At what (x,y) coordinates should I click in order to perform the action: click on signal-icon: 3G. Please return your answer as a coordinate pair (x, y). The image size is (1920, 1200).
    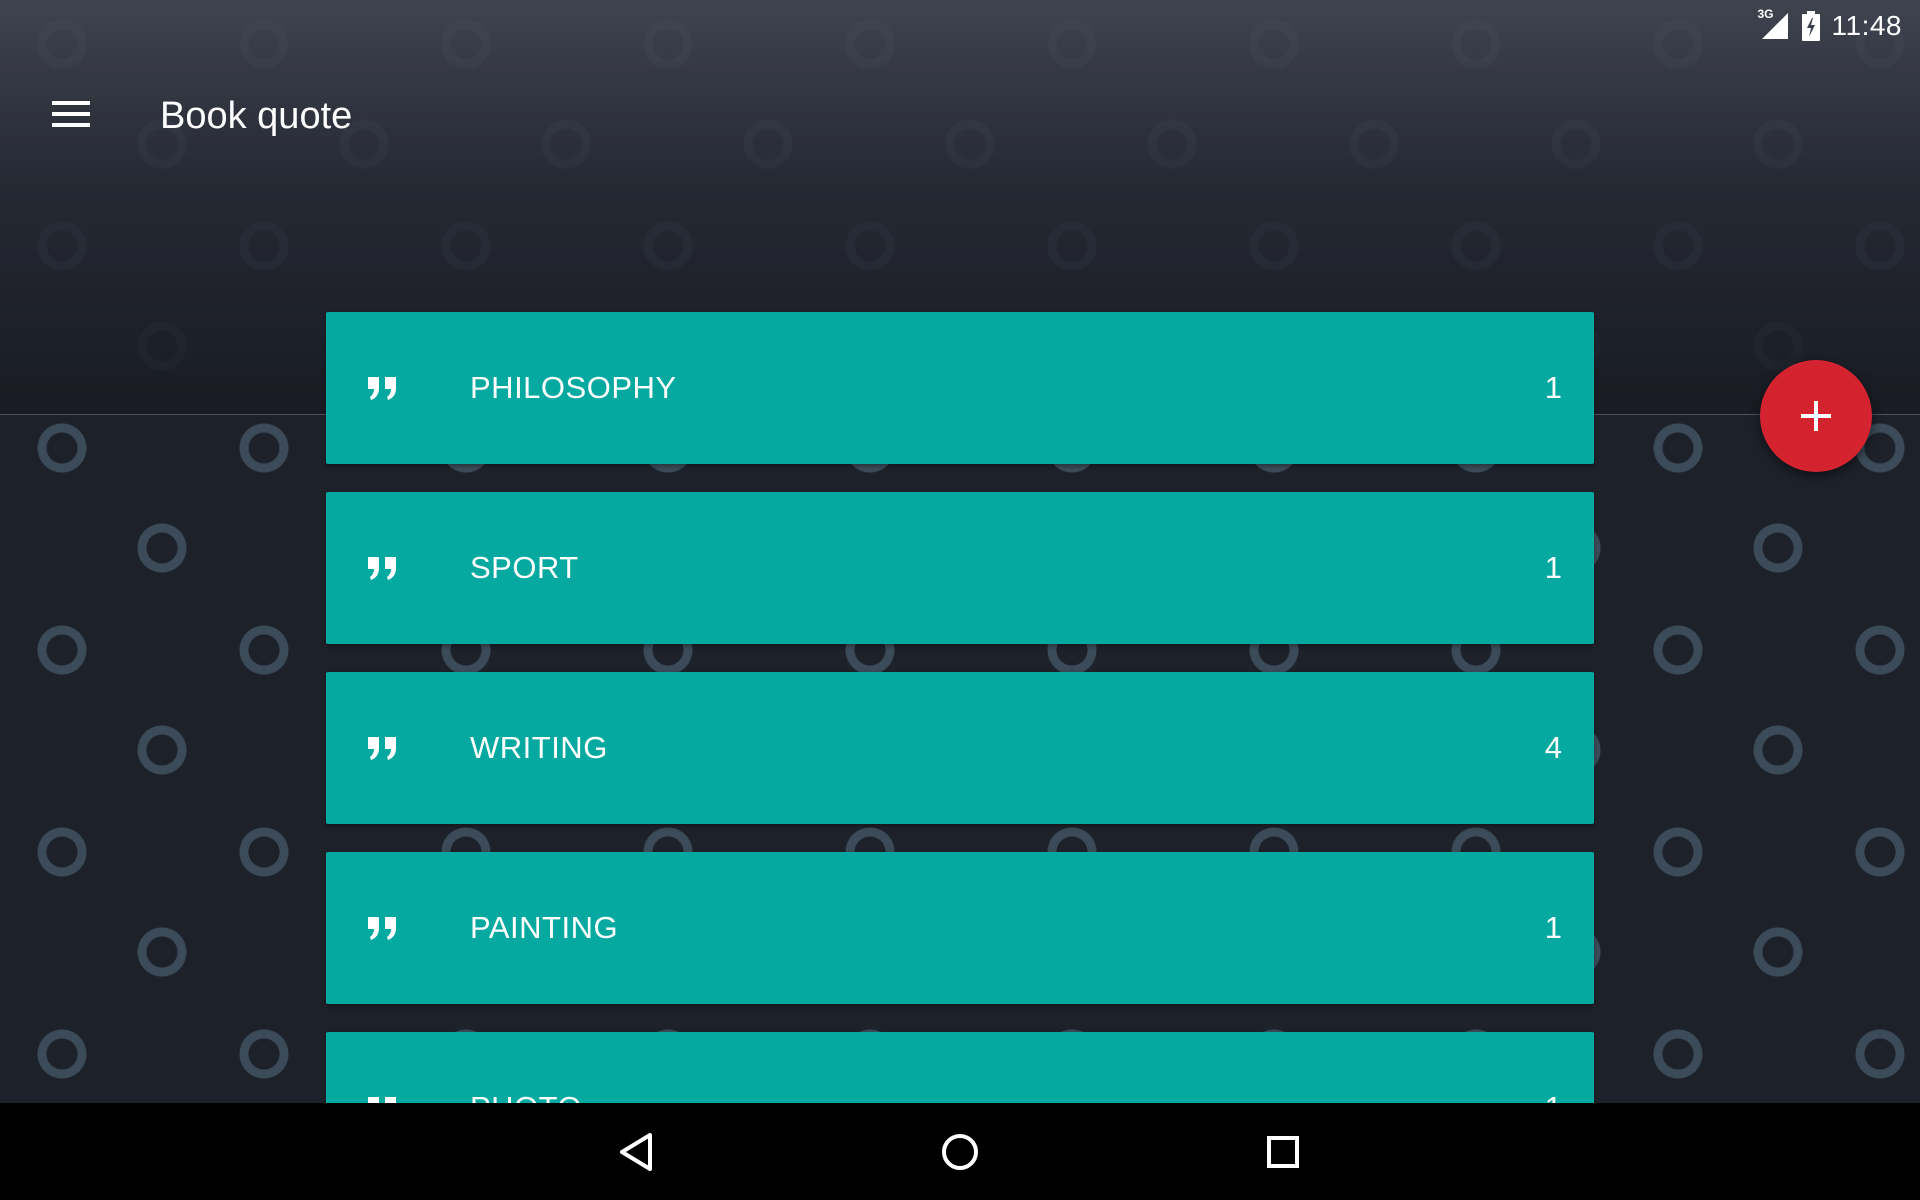
    Looking at the image, I should click on (1774, 24).